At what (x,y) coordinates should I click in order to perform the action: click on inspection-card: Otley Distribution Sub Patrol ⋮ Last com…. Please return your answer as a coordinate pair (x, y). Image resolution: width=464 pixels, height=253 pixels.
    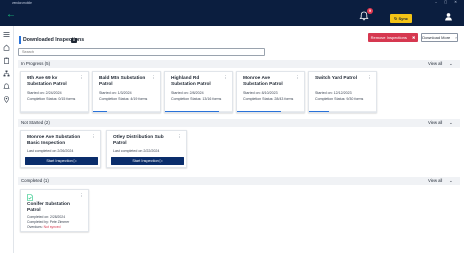
    Looking at the image, I should click on (146, 149).